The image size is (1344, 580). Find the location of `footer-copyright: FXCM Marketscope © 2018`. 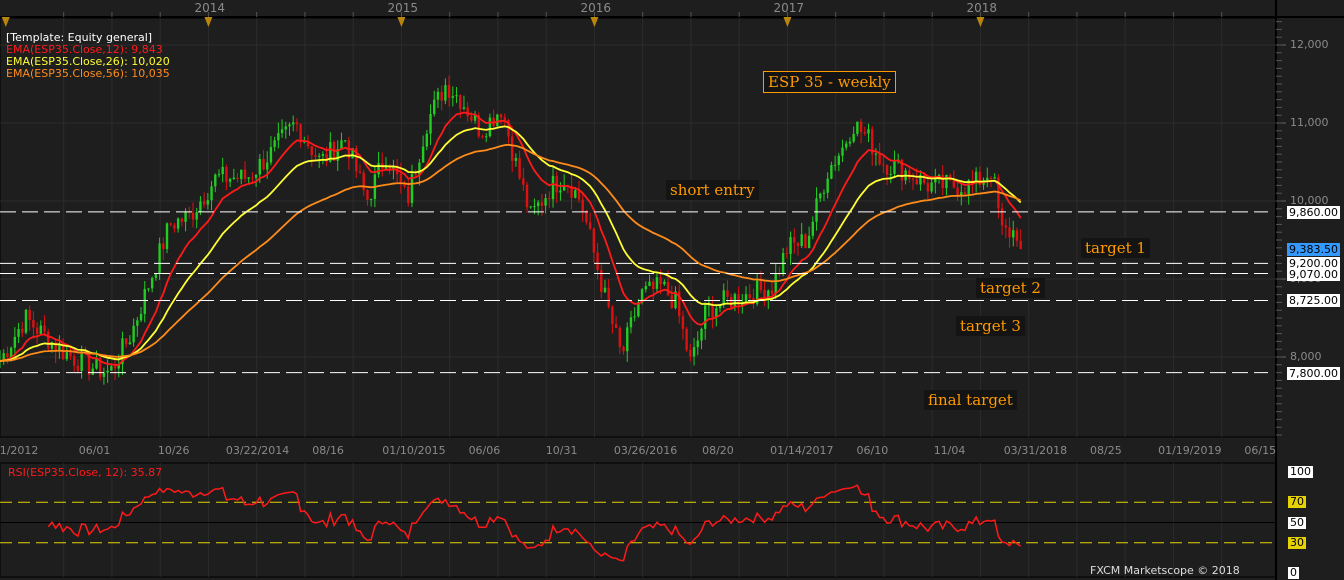

footer-copyright: FXCM Marketscope © 2018 is located at coordinates (1165, 570).